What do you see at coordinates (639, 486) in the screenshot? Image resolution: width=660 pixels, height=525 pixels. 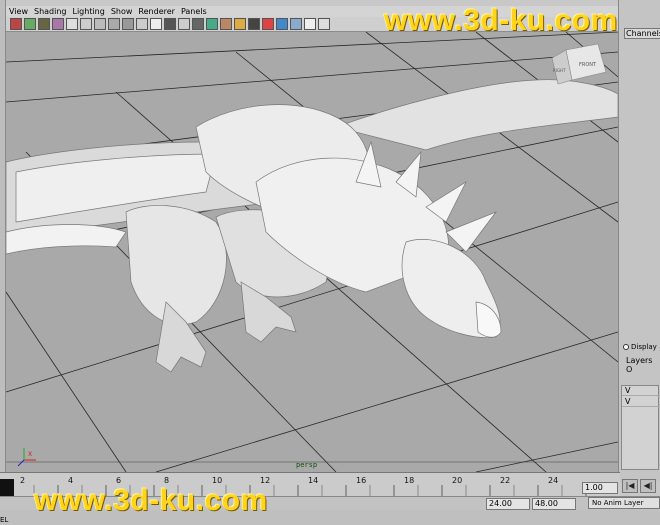 I see `playback-controls: |◀ ◀|` at bounding box center [639, 486].